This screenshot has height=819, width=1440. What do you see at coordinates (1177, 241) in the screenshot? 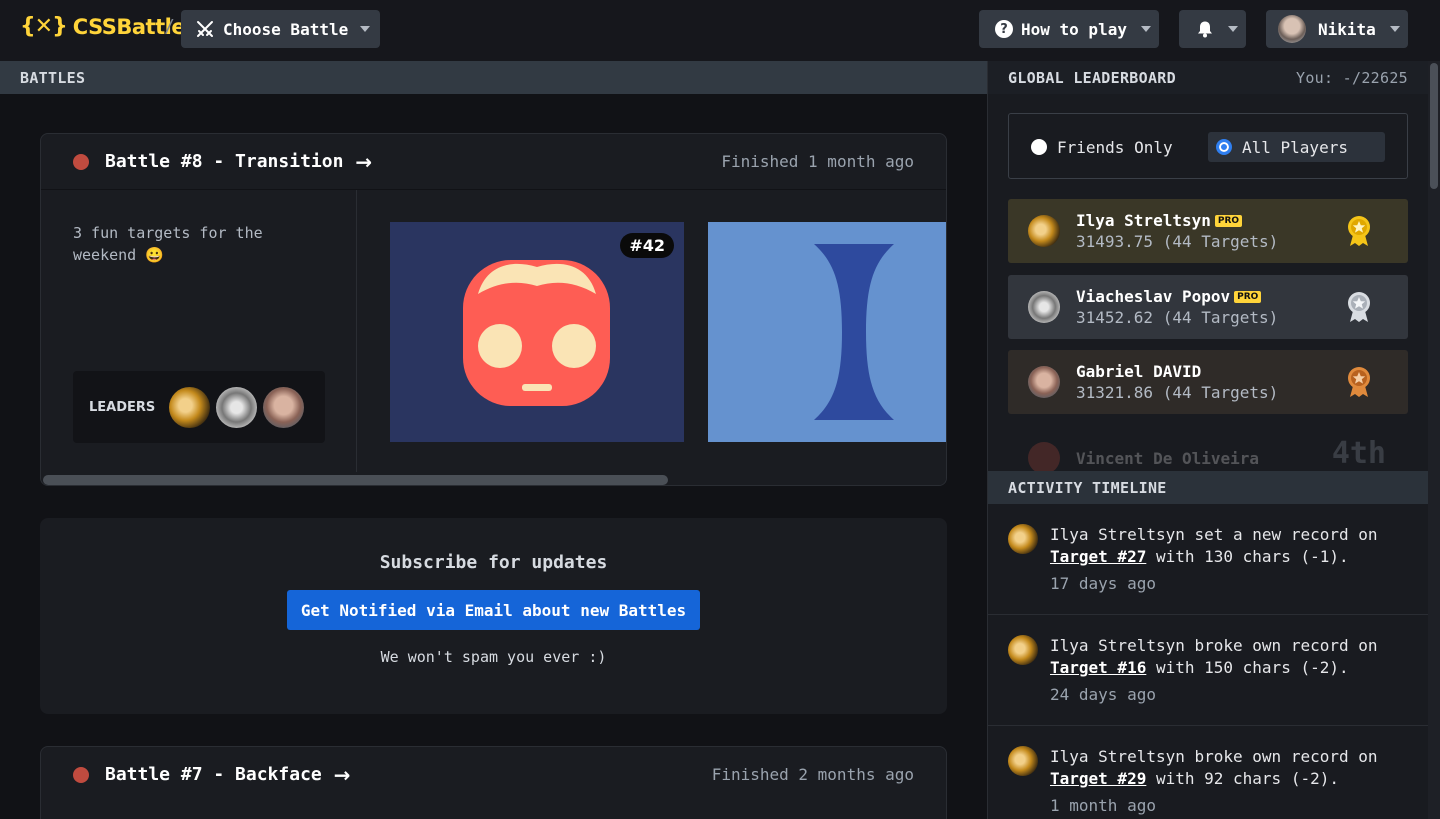
I see `player-score: 31493.75 (44 Targets)` at bounding box center [1177, 241].